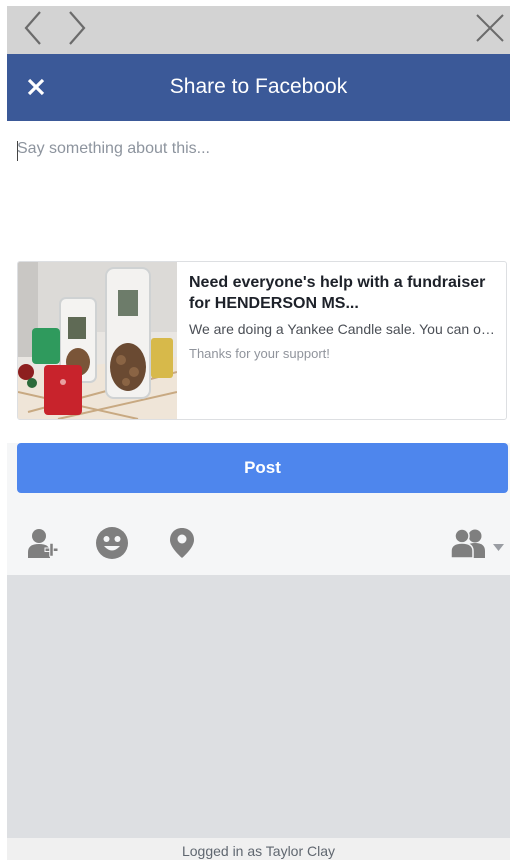 Image resolution: width=510 pixels, height=860 pixels. I want to click on dialog-title: Share to Facebook, so click(258, 86).